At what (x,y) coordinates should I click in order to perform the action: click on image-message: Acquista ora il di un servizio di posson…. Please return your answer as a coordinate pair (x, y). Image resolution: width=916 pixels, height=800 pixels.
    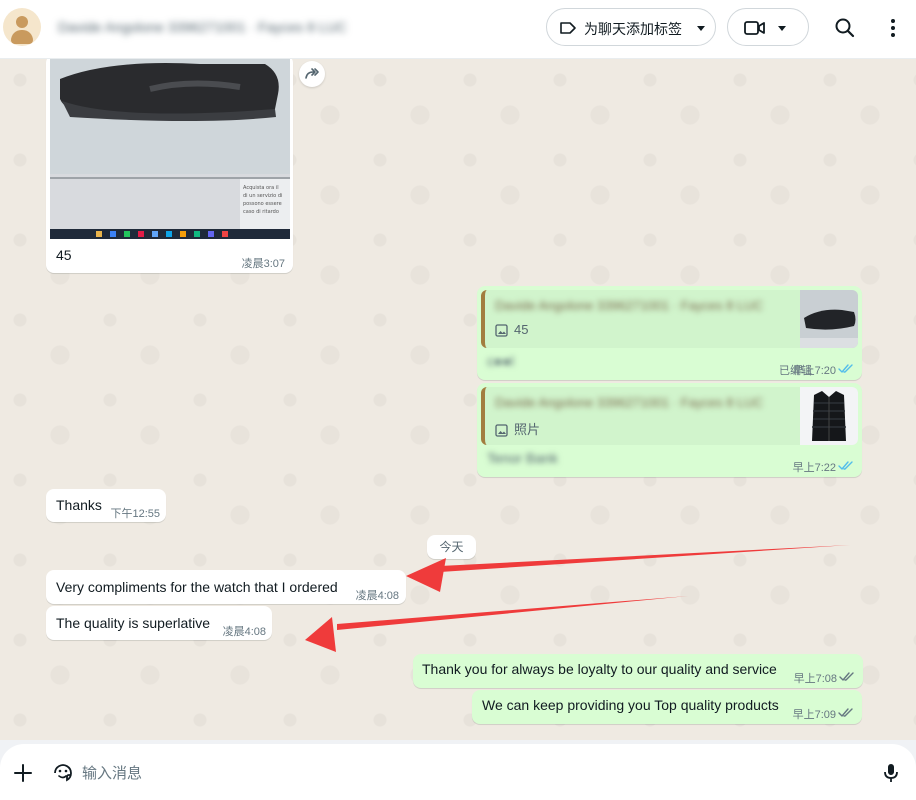
    Looking at the image, I should click on (169, 164).